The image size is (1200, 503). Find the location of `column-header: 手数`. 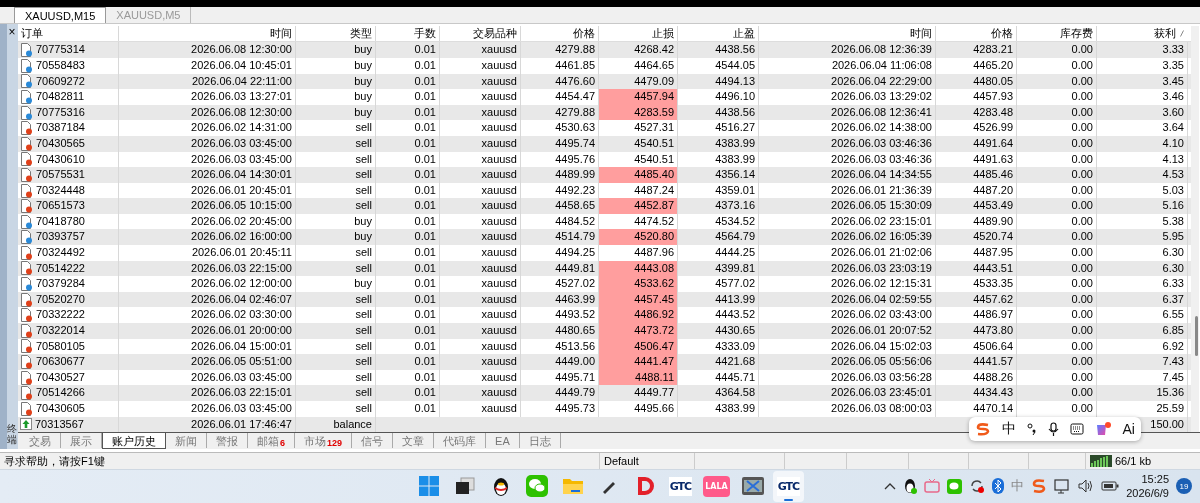

column-header: 手数 is located at coordinates (408, 34).